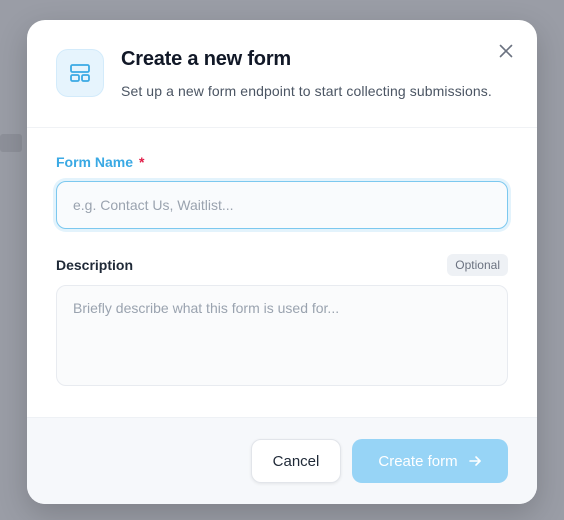 The height and width of the screenshot is (520, 564). What do you see at coordinates (474, 461) in the screenshot?
I see `arrow-right-icon` at bounding box center [474, 461].